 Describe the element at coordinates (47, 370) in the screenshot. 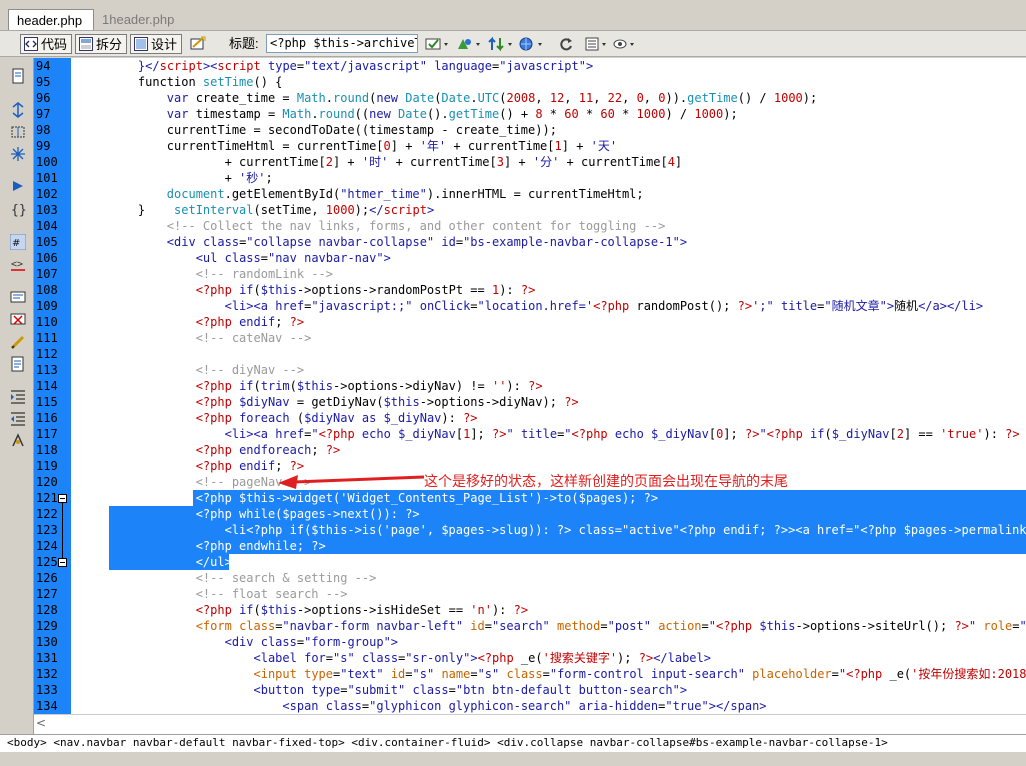

I see `line-number: 113` at that location.